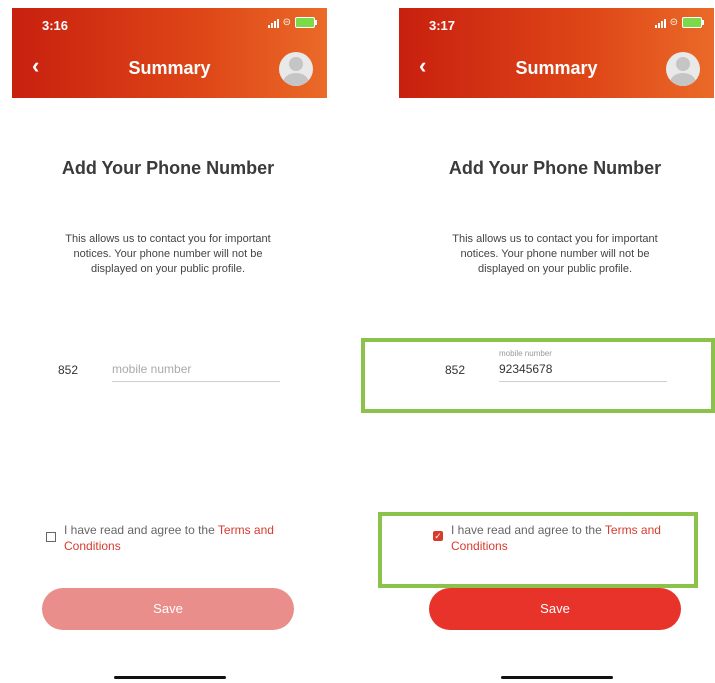 The image size is (715, 683). Describe the element at coordinates (538, 375) in the screenshot. I see `highlight-box-phone-field` at that location.